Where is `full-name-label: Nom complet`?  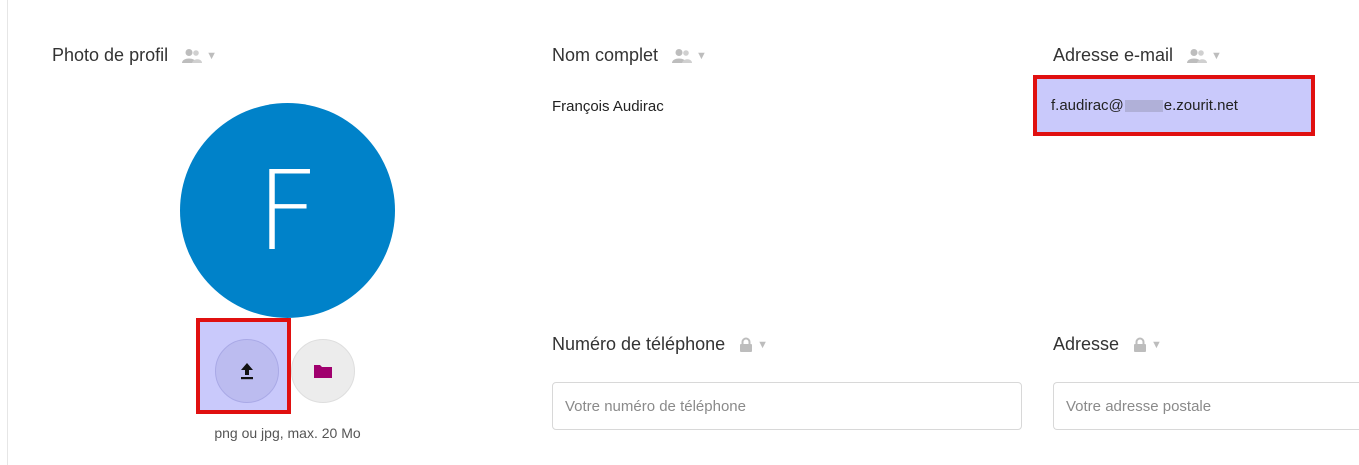 full-name-label: Nom complet is located at coordinates (605, 55).